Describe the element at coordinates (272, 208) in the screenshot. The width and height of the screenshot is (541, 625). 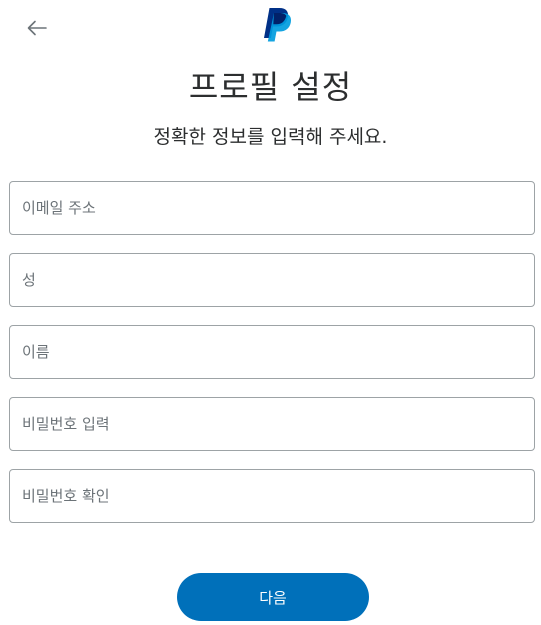
I see `email-field` at that location.